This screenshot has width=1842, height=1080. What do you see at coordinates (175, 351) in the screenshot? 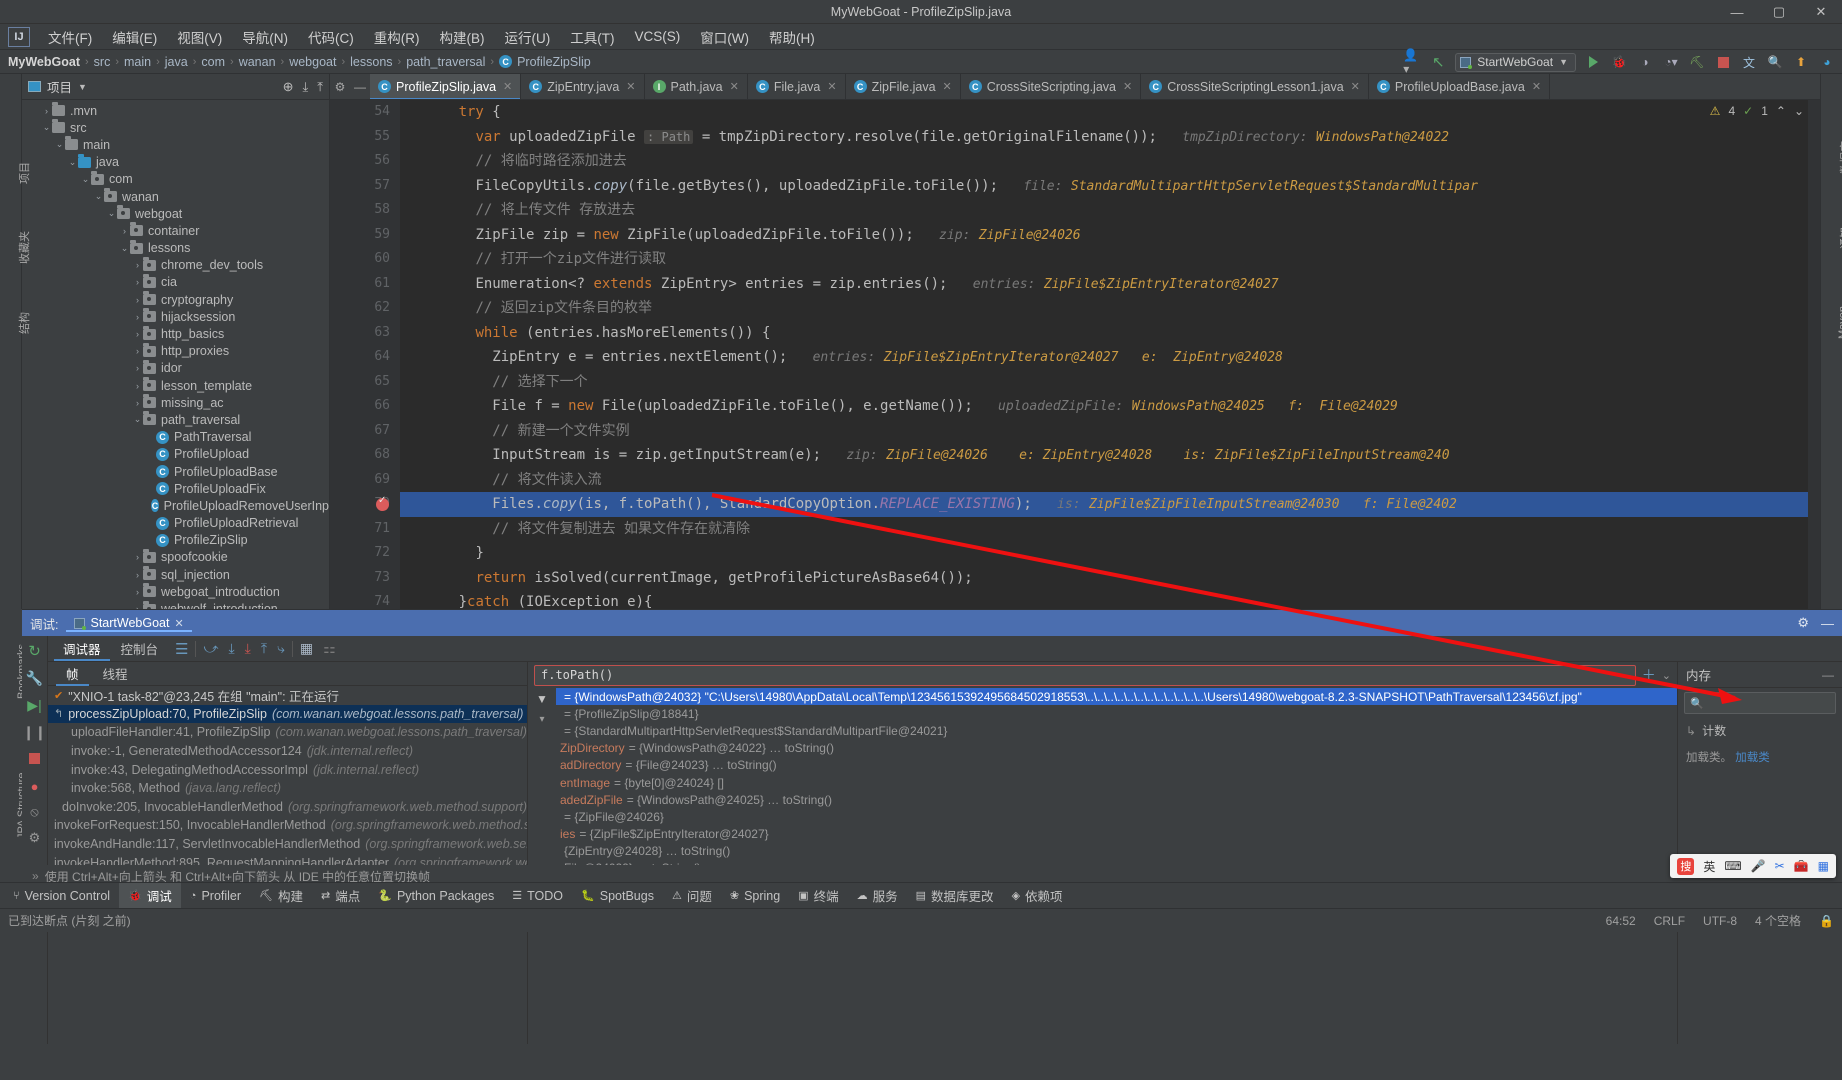
I see `tree-node: › http_proxies` at bounding box center [175, 351].